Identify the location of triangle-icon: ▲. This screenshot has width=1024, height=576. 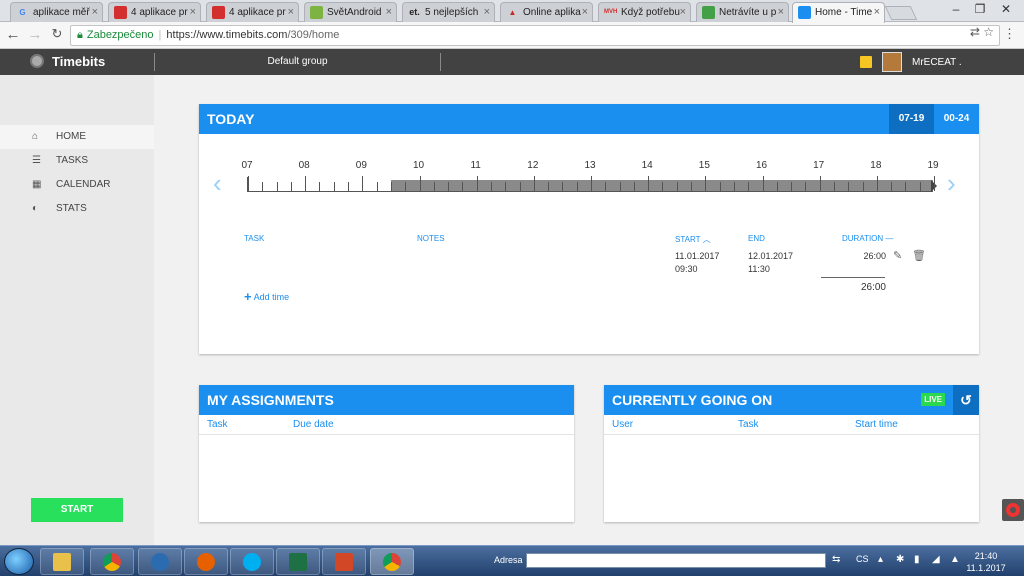
(512, 12).